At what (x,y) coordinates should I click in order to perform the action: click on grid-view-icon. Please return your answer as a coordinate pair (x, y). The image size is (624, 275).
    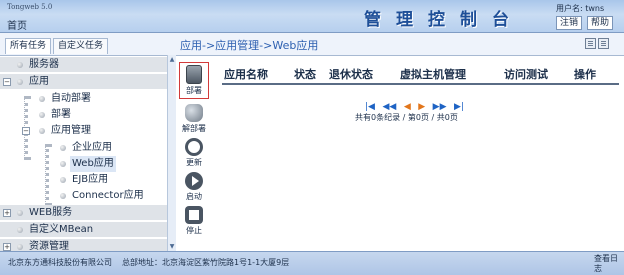
    Looking at the image, I should click on (590, 43).